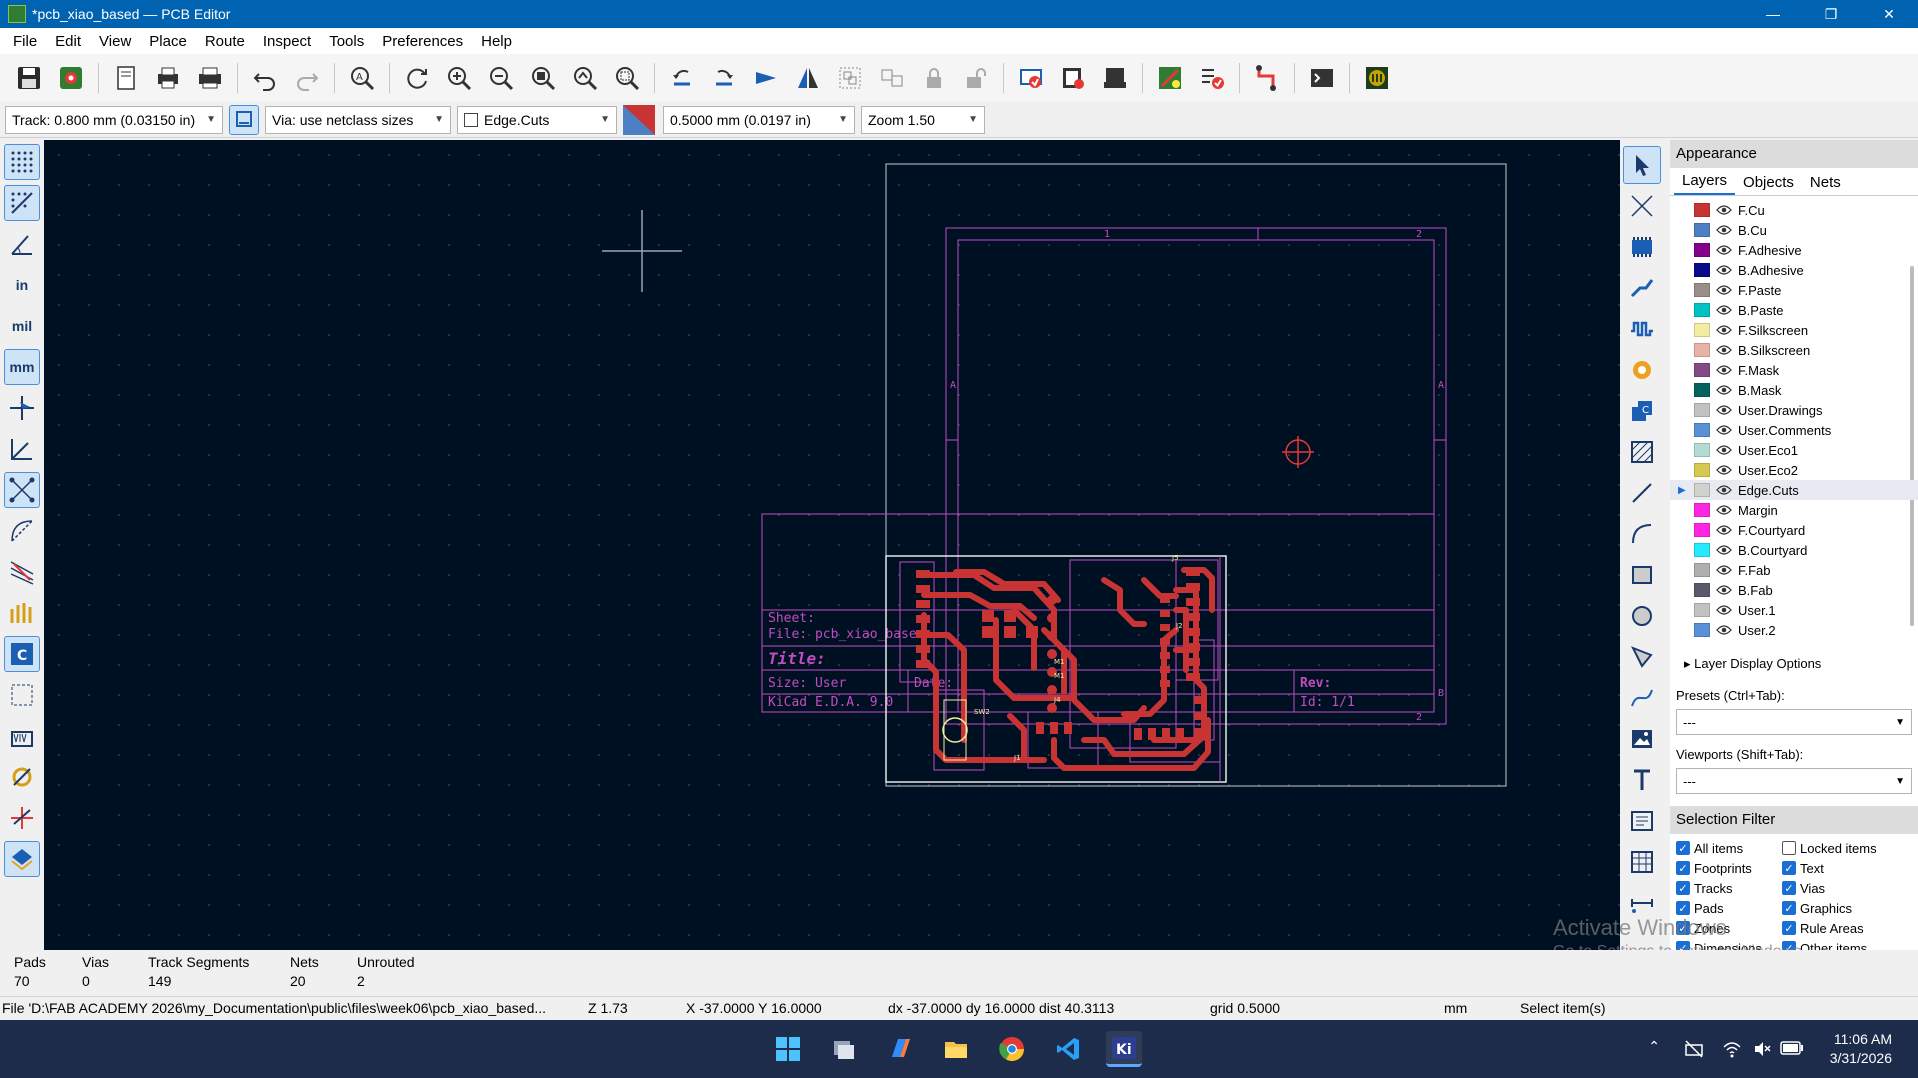  Describe the element at coordinates (1642, 288) in the screenshot. I see `route-track-icon` at that location.